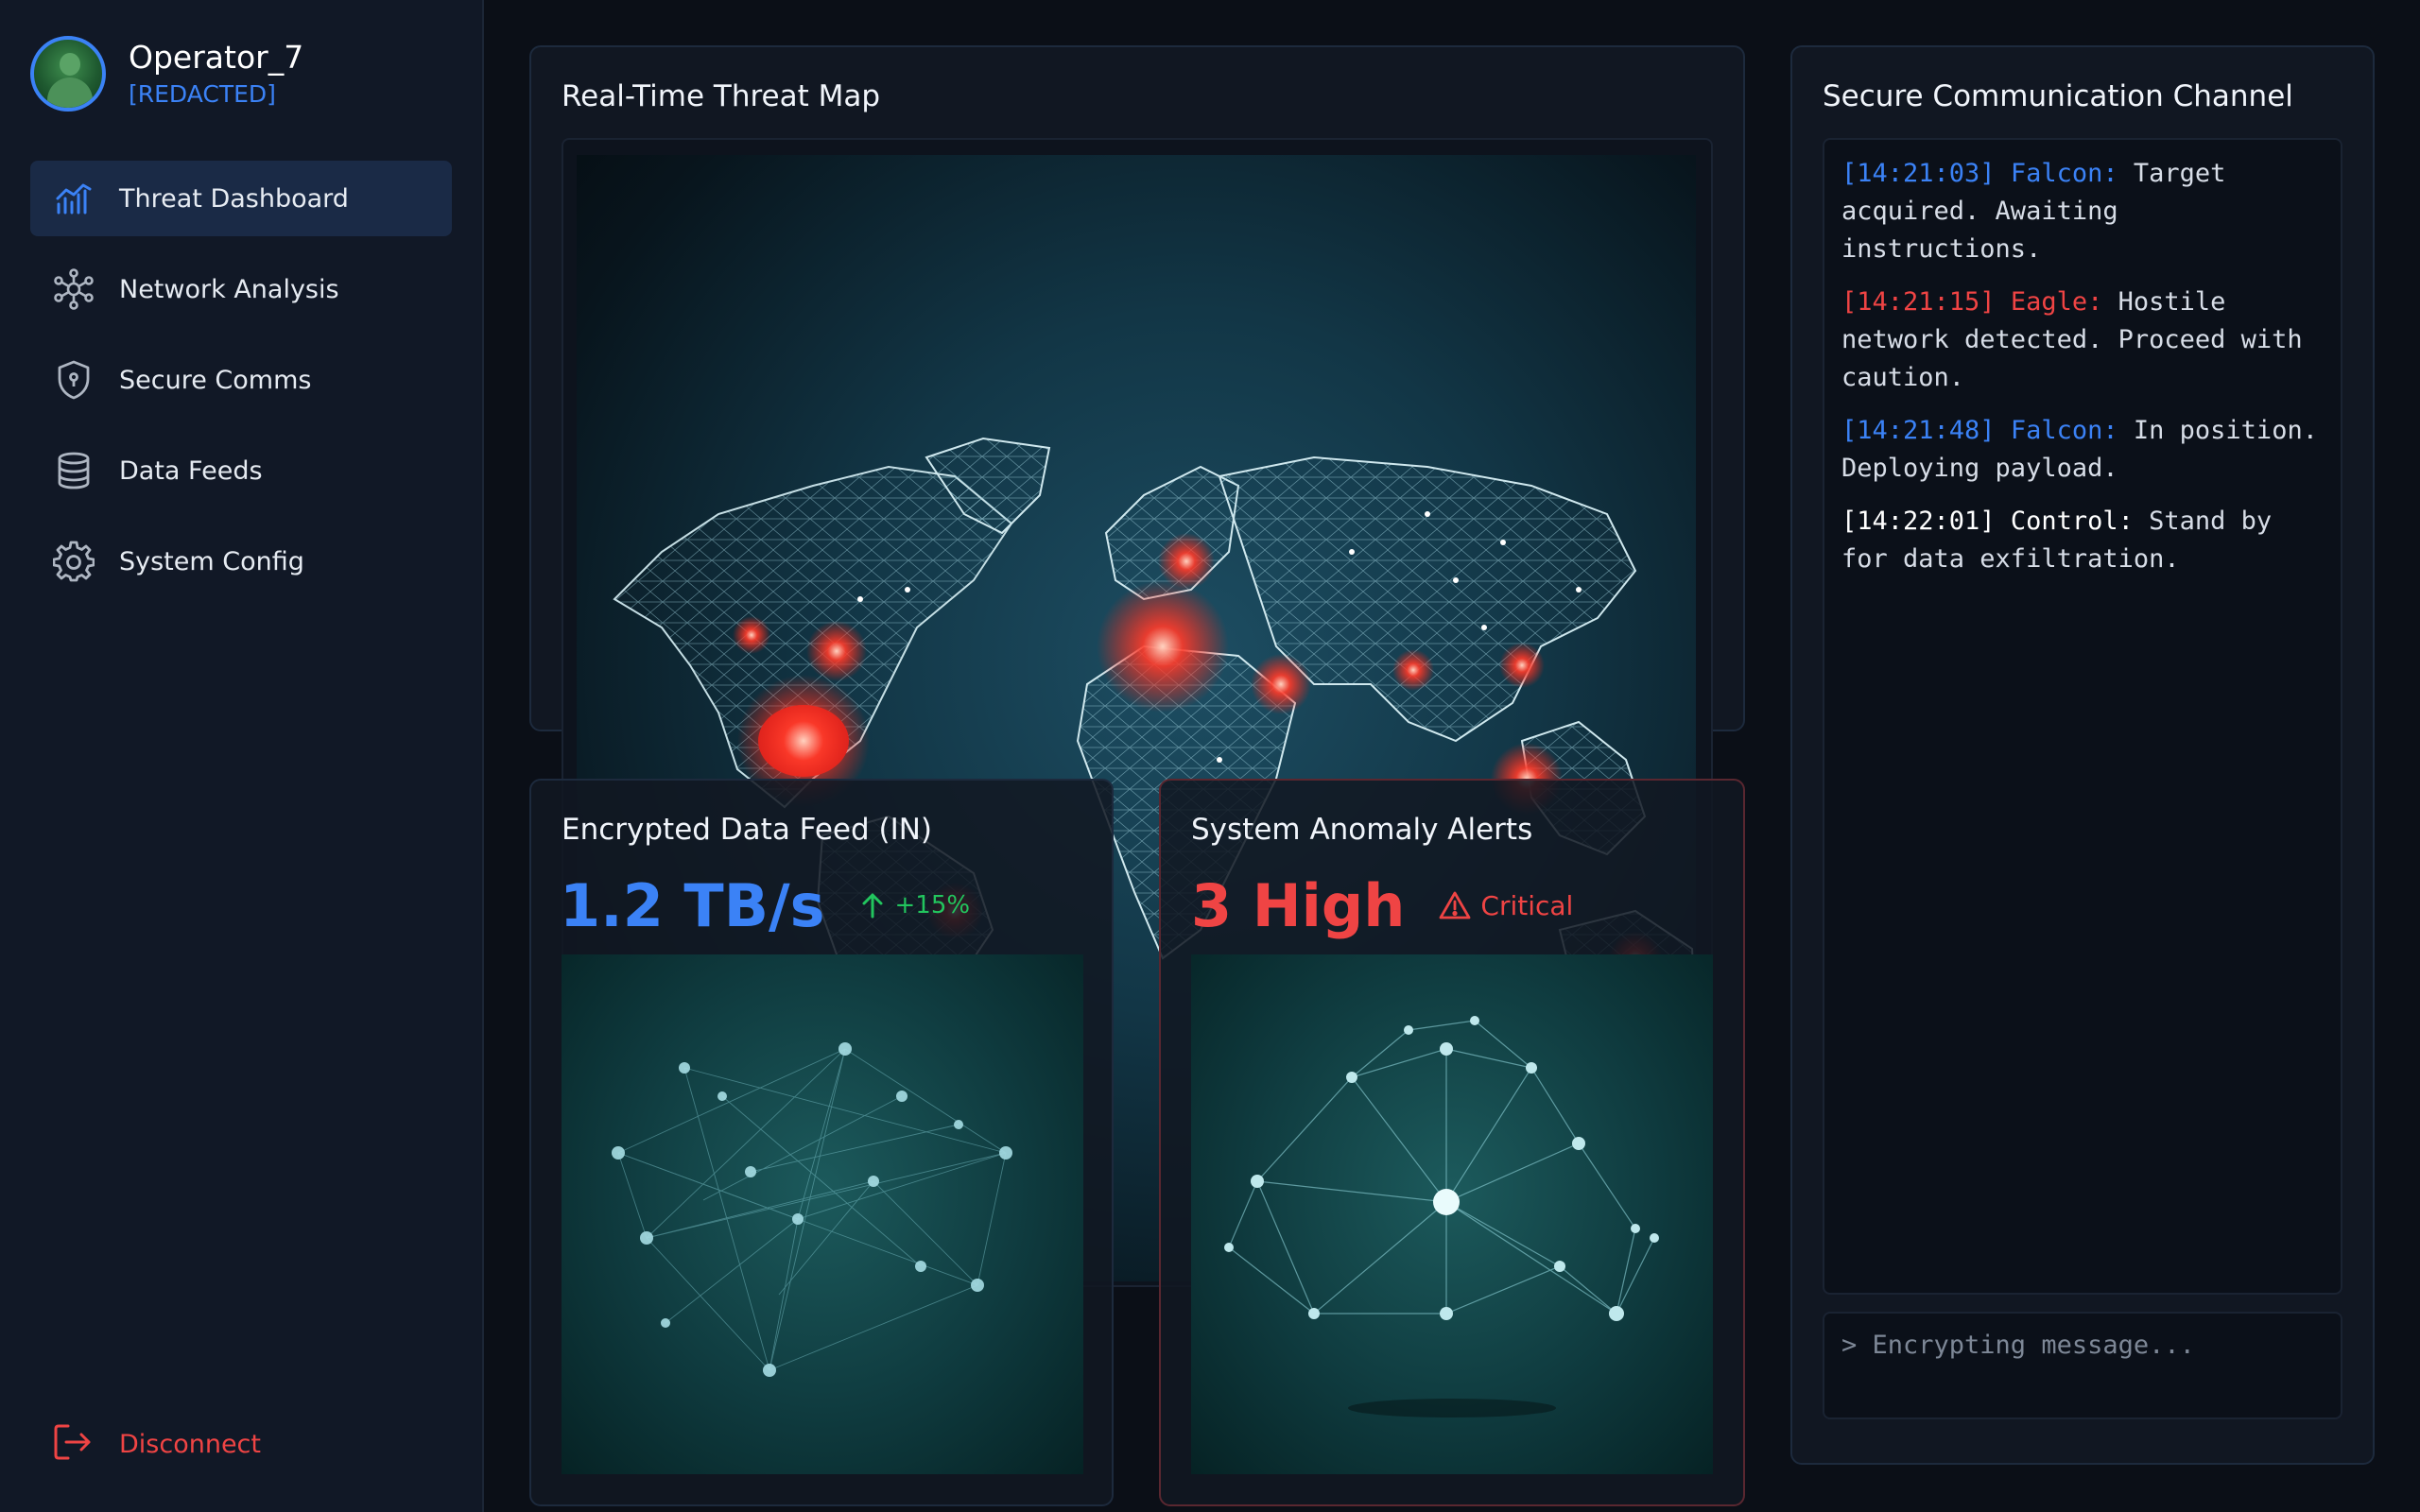 The width and height of the screenshot is (2420, 1512). I want to click on sidebar-item-data-feeds: Data Feeds, so click(241, 470).